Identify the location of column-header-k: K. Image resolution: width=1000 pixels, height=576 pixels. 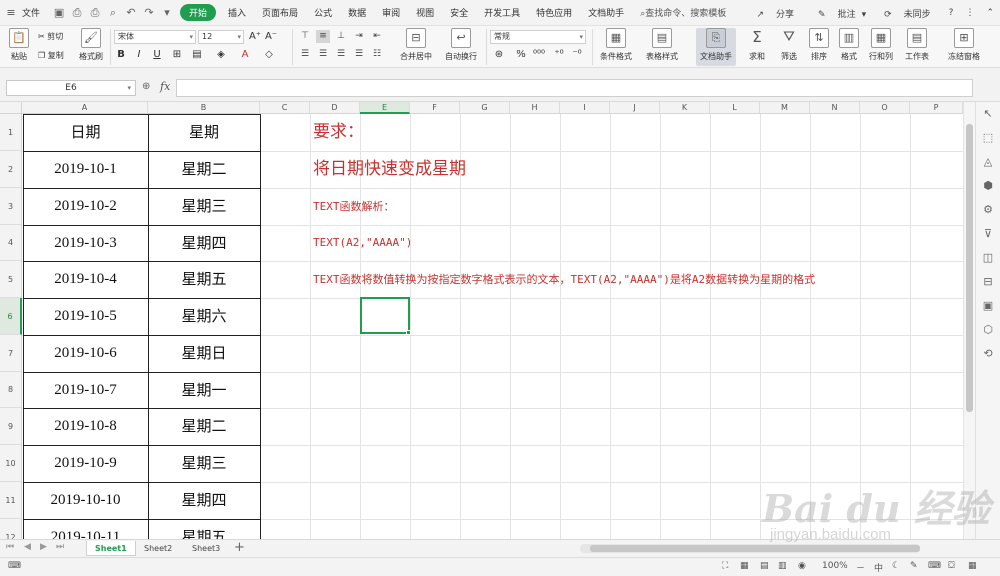
(685, 108).